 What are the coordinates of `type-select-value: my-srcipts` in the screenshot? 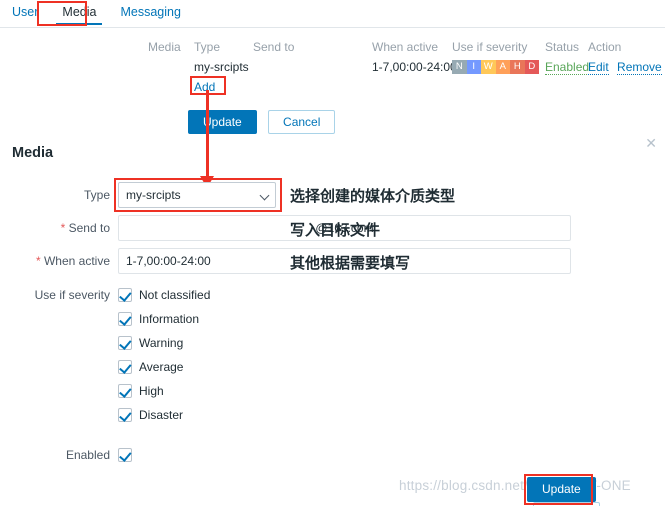 It's located at (153, 195).